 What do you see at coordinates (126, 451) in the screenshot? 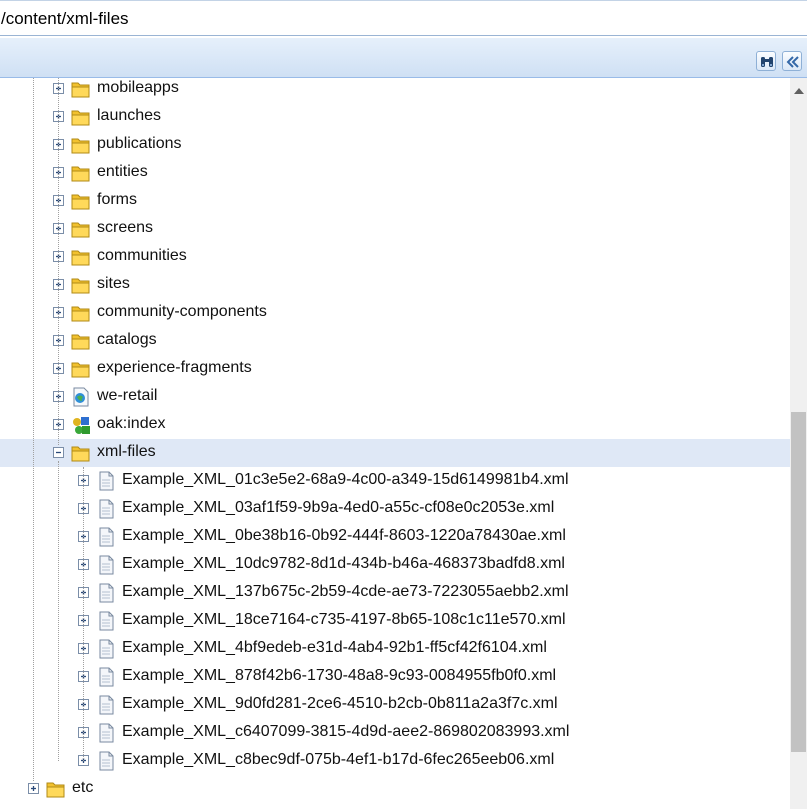
I see `tree-node-label: xml-files` at bounding box center [126, 451].